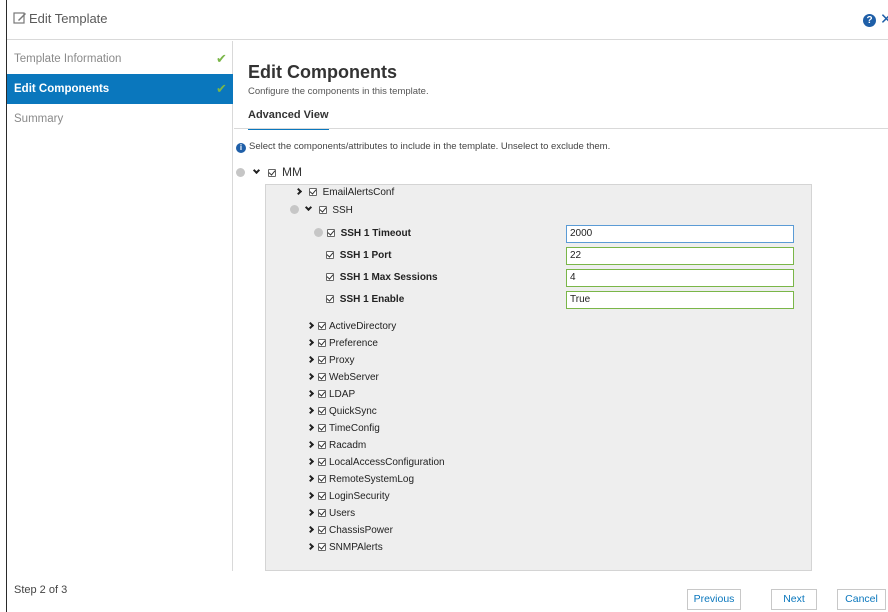 The height and width of the screenshot is (612, 888). I want to click on tree-node: ChassisPower, so click(349, 531).